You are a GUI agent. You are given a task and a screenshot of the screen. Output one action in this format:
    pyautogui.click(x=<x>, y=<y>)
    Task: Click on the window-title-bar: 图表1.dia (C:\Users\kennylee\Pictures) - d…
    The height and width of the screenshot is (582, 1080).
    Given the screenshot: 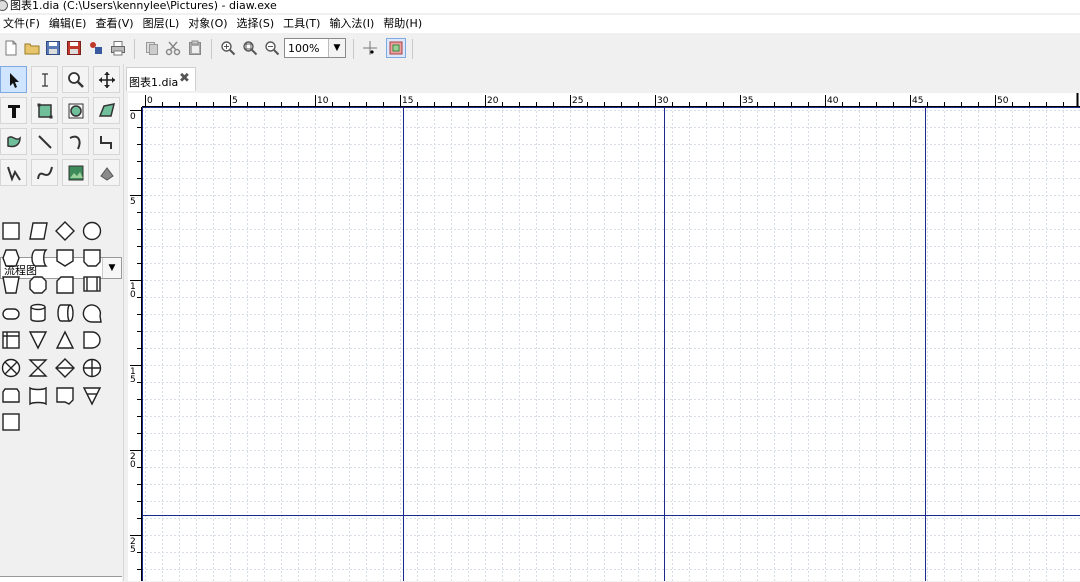 What is the action you would take?
    pyautogui.click(x=540, y=6)
    